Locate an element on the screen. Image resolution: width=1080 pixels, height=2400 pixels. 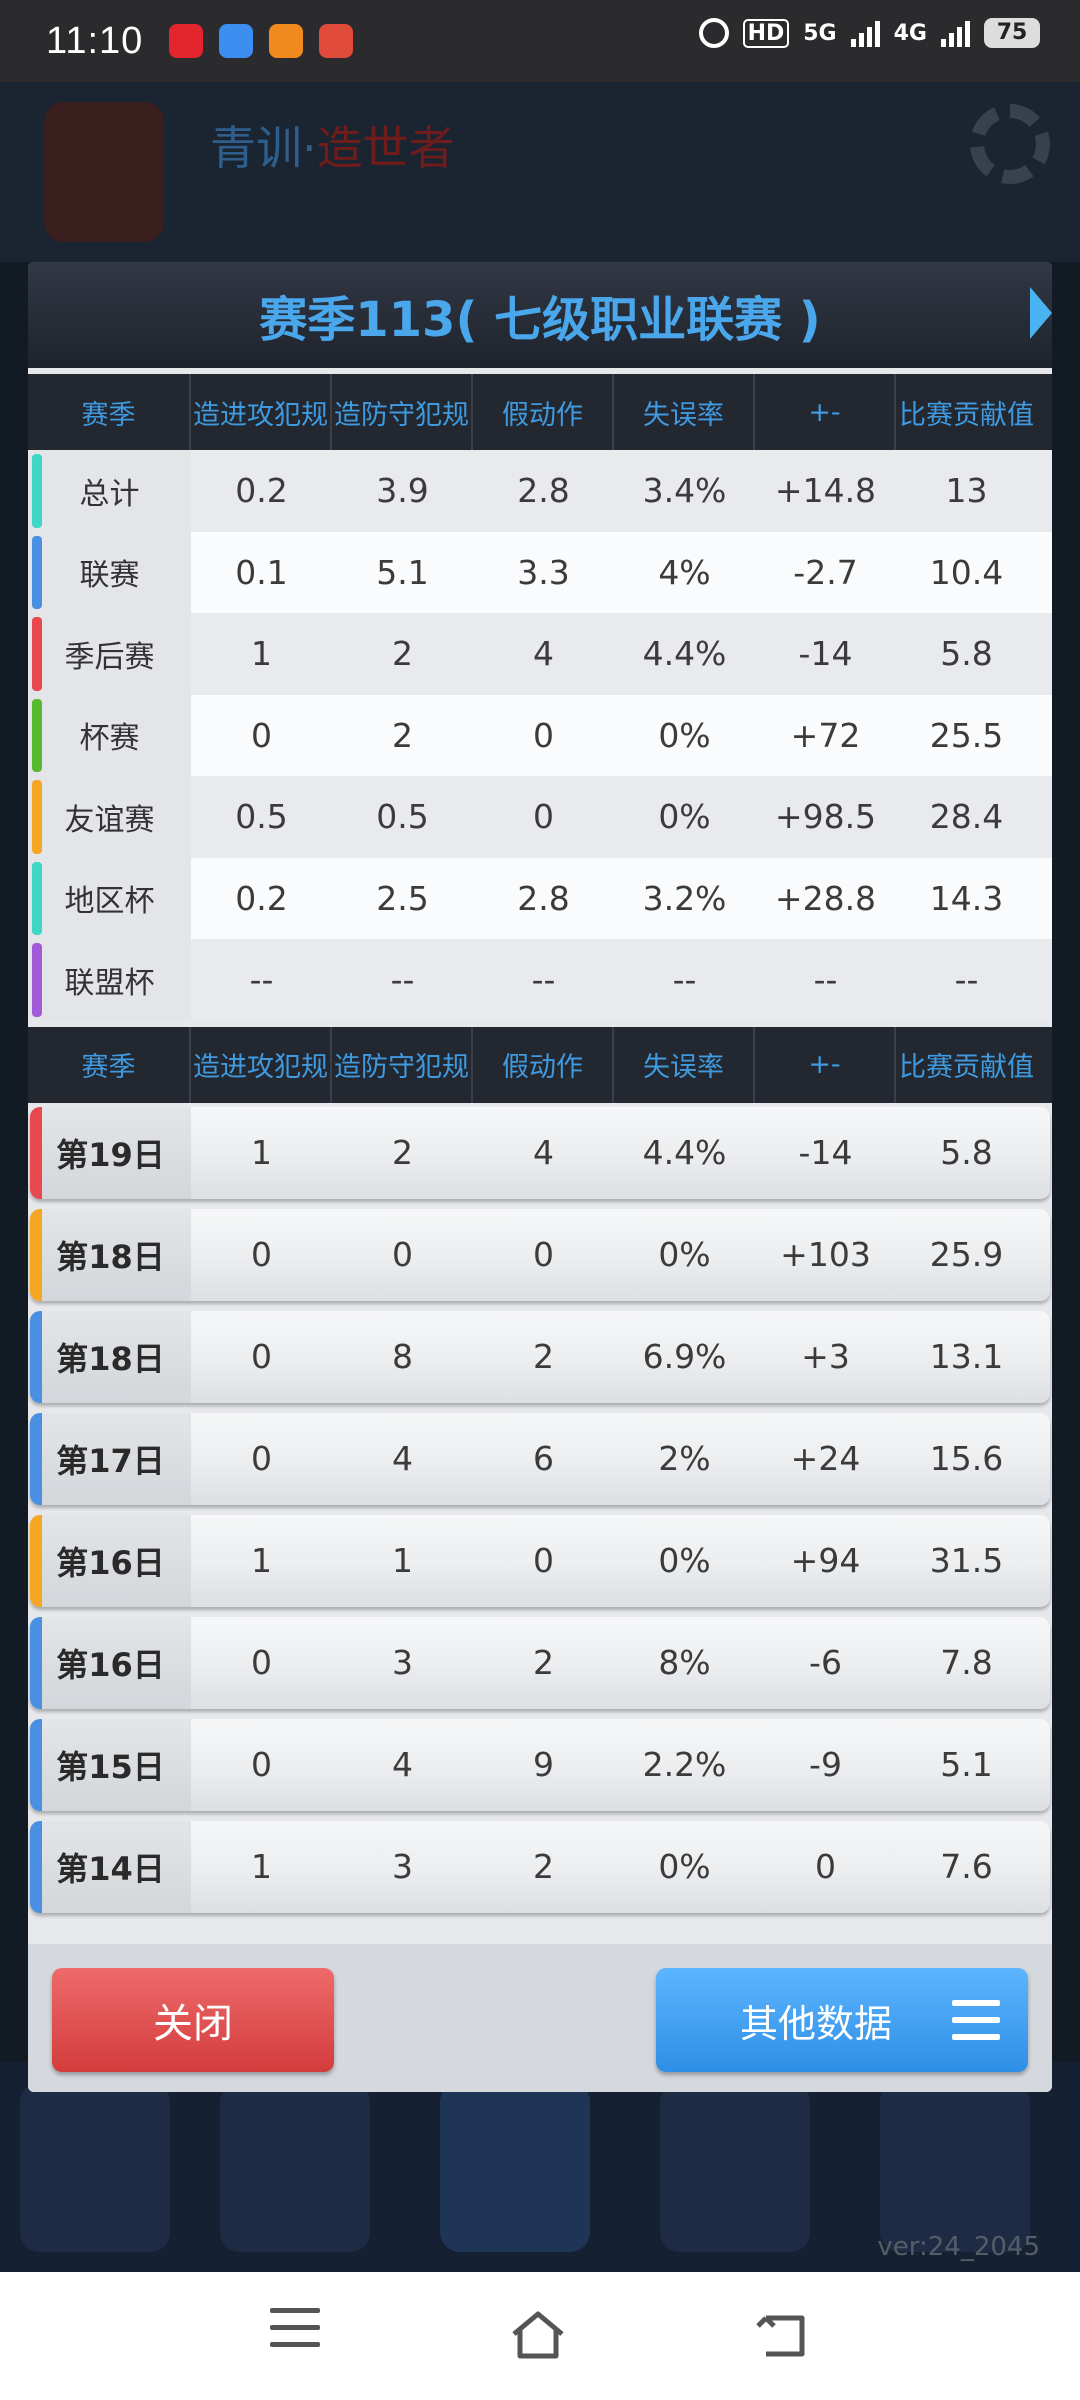
table-cell: 28.4 is located at coordinates (966, 817).